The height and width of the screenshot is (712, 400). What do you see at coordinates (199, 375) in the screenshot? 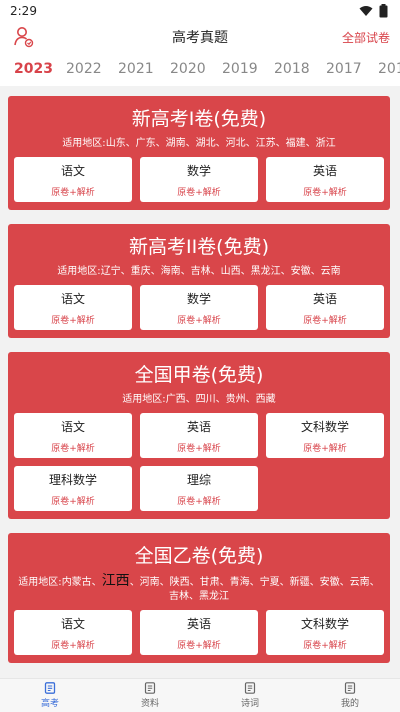
I see `card-title: 全国甲卷(免费)` at bounding box center [199, 375].